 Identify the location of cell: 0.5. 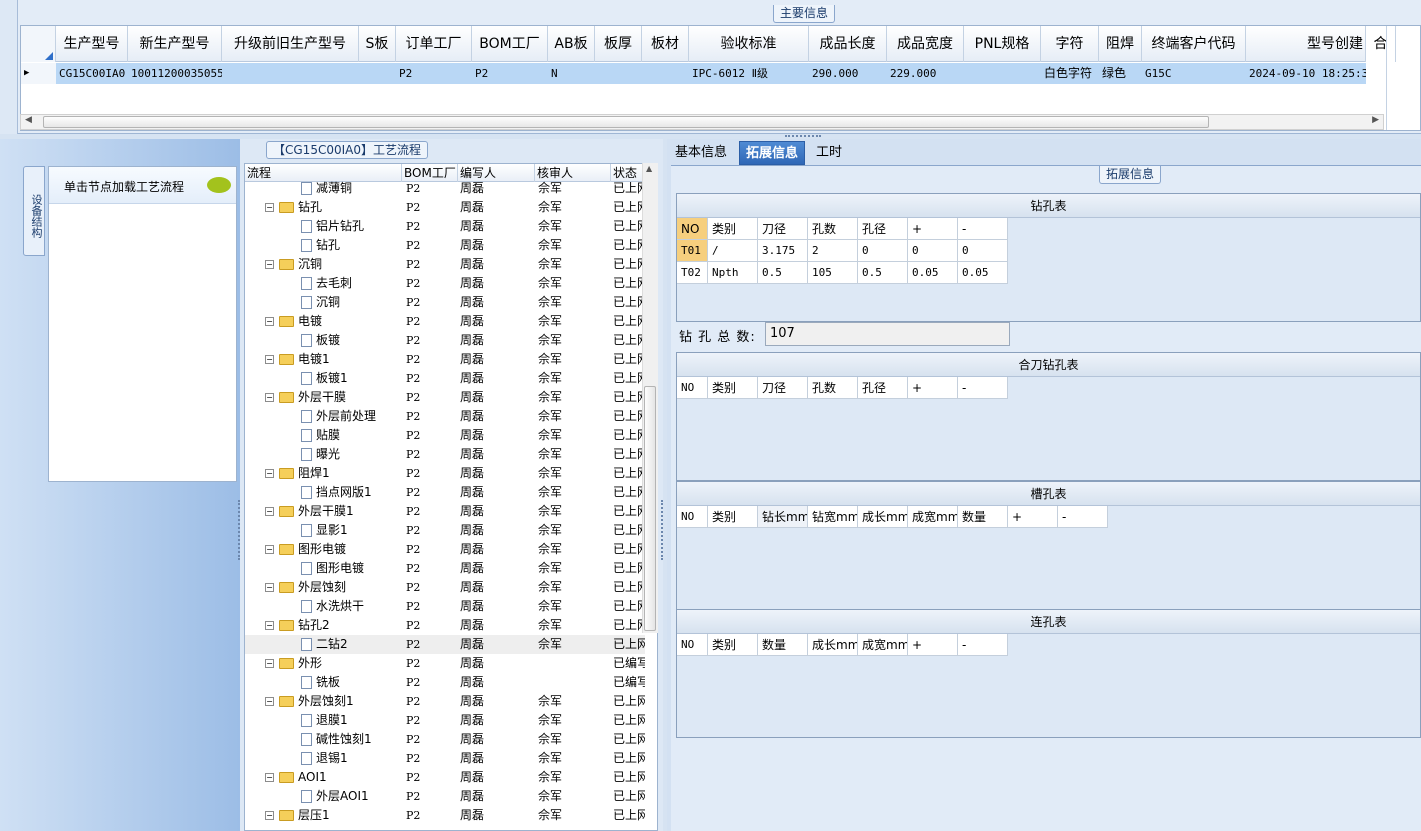
(783, 273).